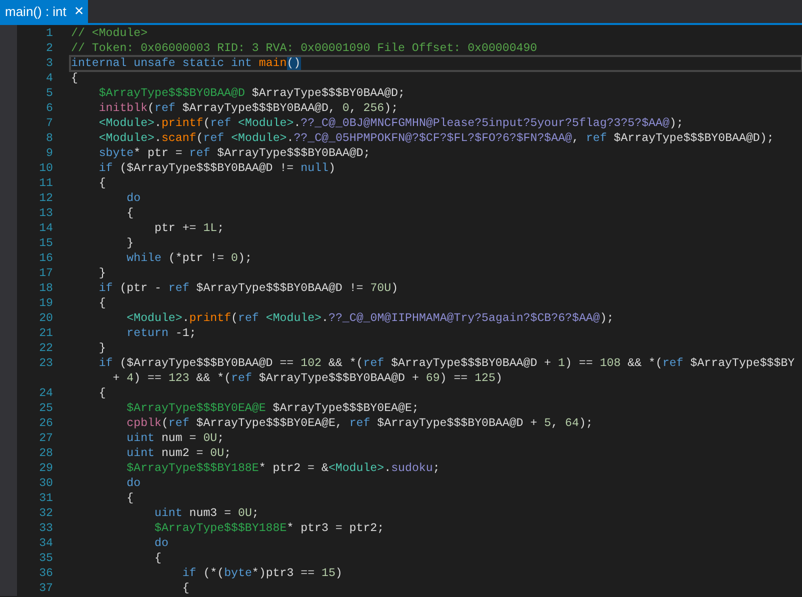 The height and width of the screenshot is (597, 802). Describe the element at coordinates (49, 123) in the screenshot. I see `line-number: 7` at that location.